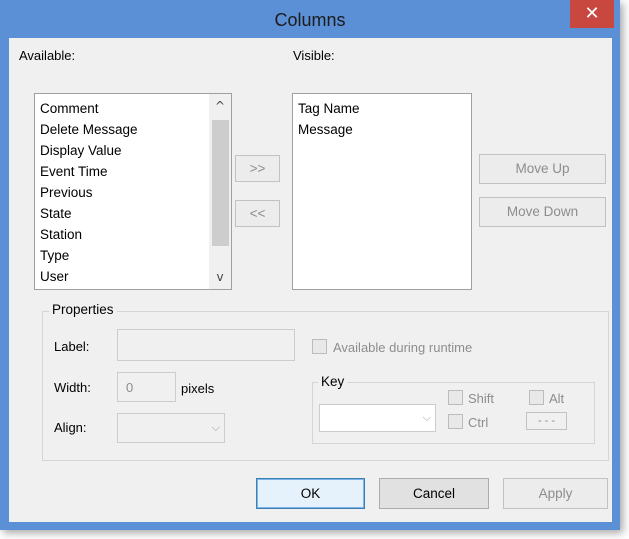 The width and height of the screenshot is (629, 539). I want to click on list-item: Message, so click(382, 129).